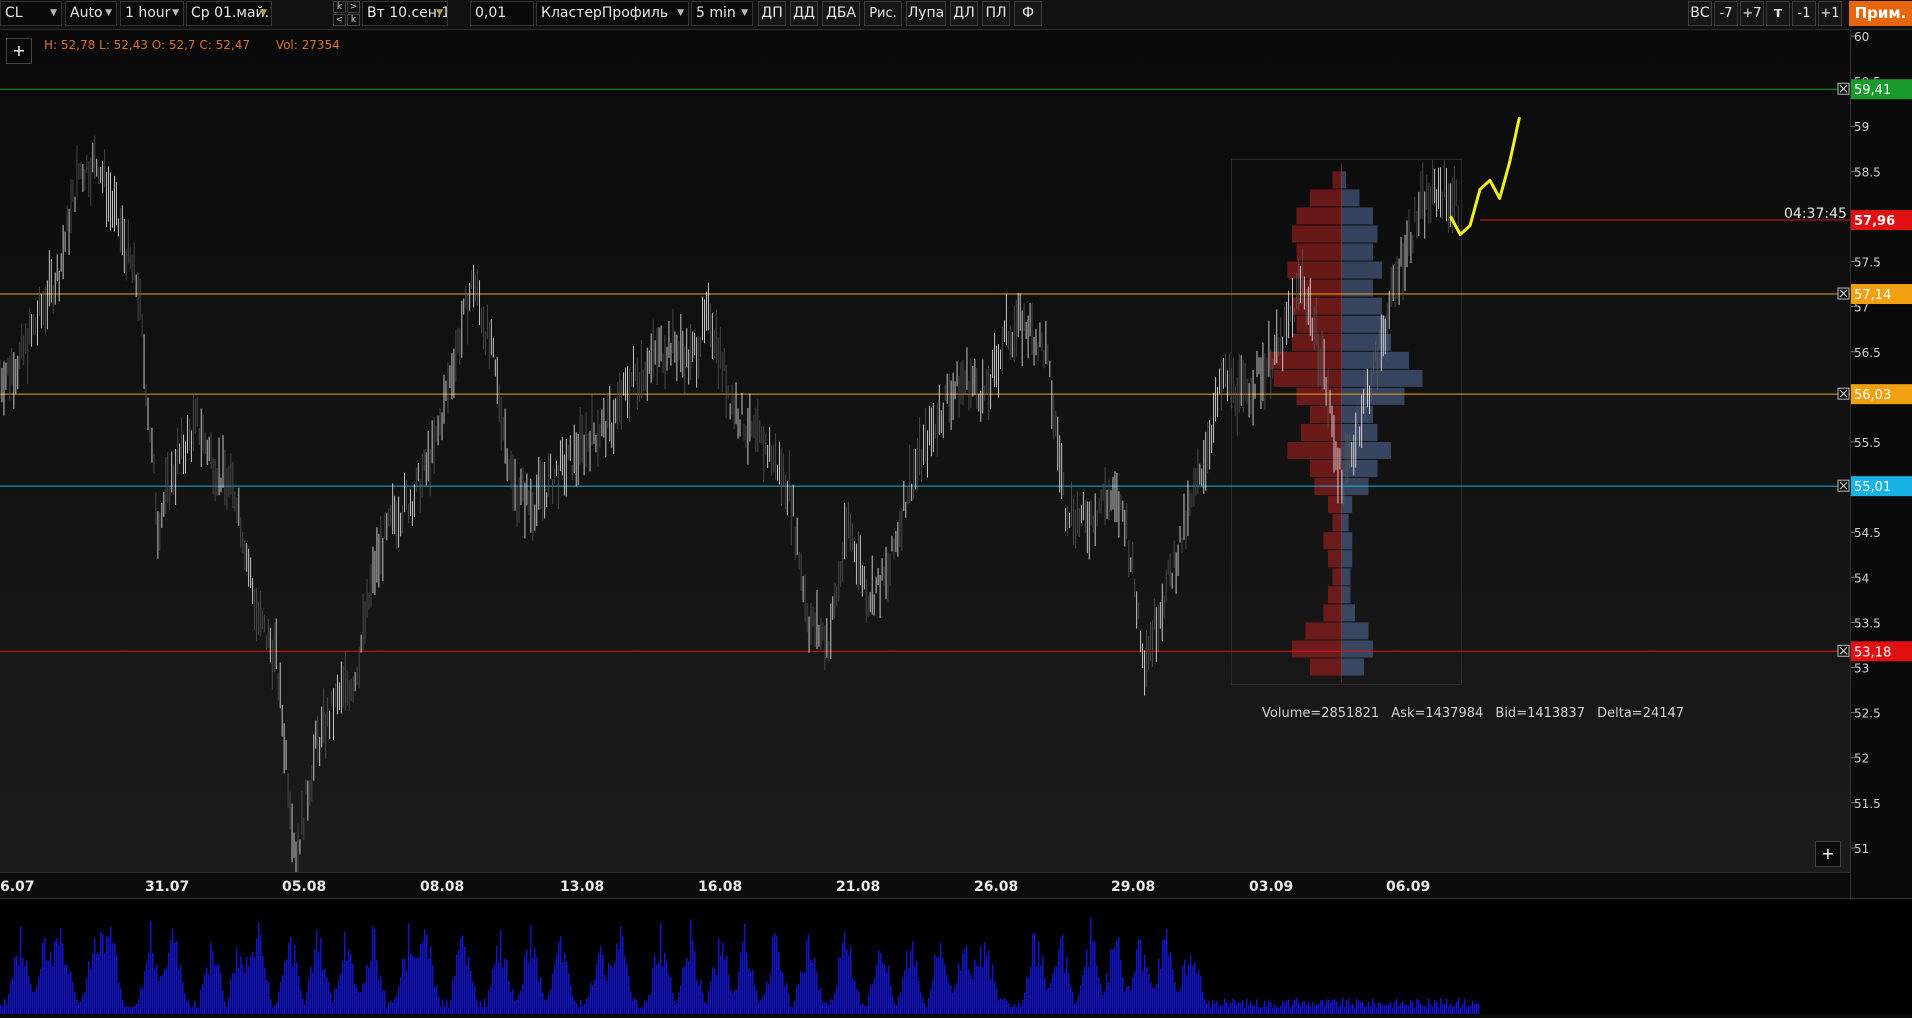  Describe the element at coordinates (1321, 713) in the screenshot. I see `profile-volume: Volume=2851821` at that location.